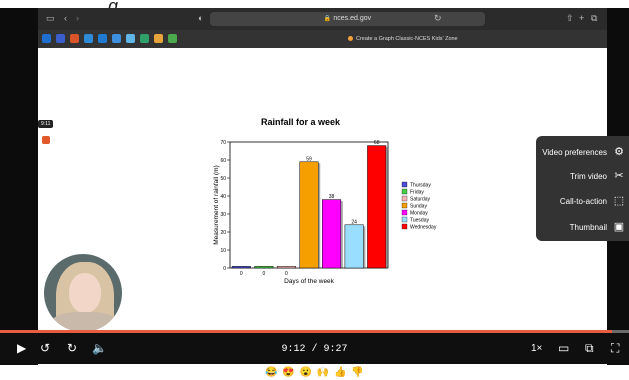 Image resolution: width=629 pixels, height=380 pixels. Describe the element at coordinates (309, 281) in the screenshot. I see `x-axis-label: Days of the week` at that location.